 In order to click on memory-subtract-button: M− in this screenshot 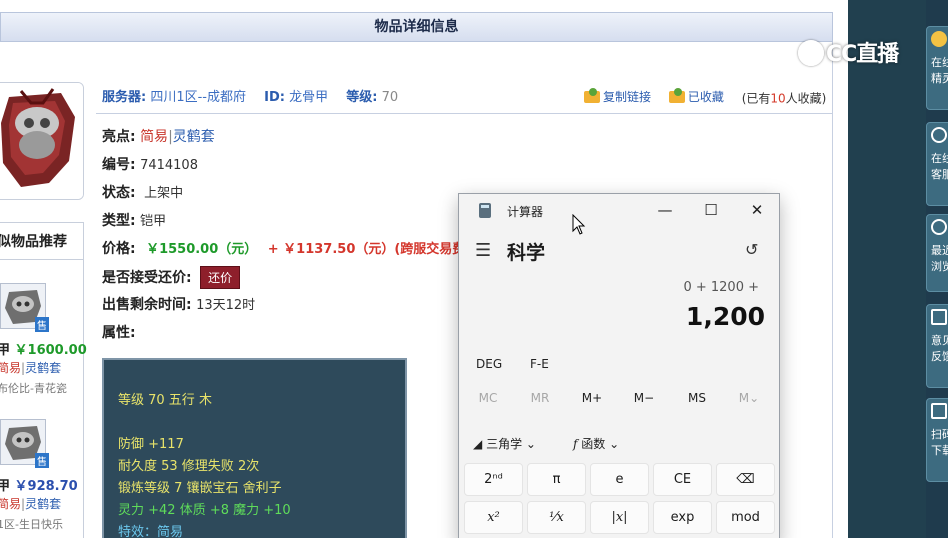, I will do `click(644, 398)`.